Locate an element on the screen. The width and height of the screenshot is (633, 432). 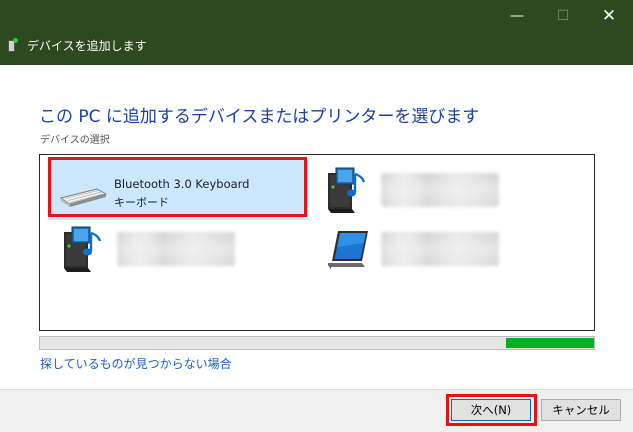
device-tile-tablet is located at coordinates (442, 249).